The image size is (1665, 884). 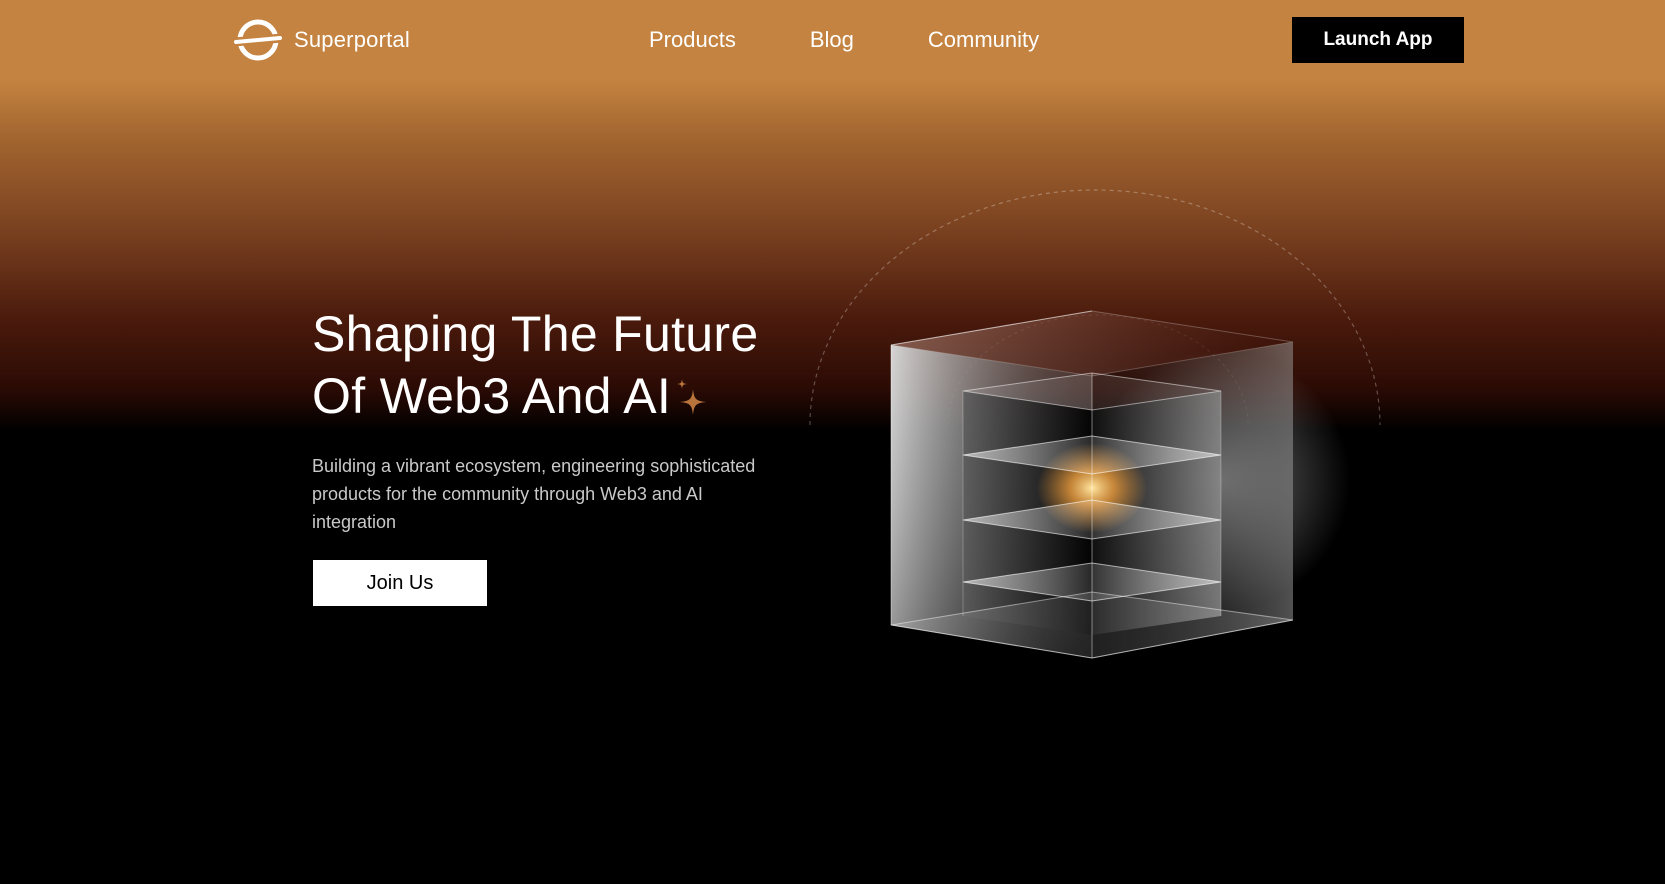 I want to click on brand-logo-link: Superportal, so click(x=321, y=40).